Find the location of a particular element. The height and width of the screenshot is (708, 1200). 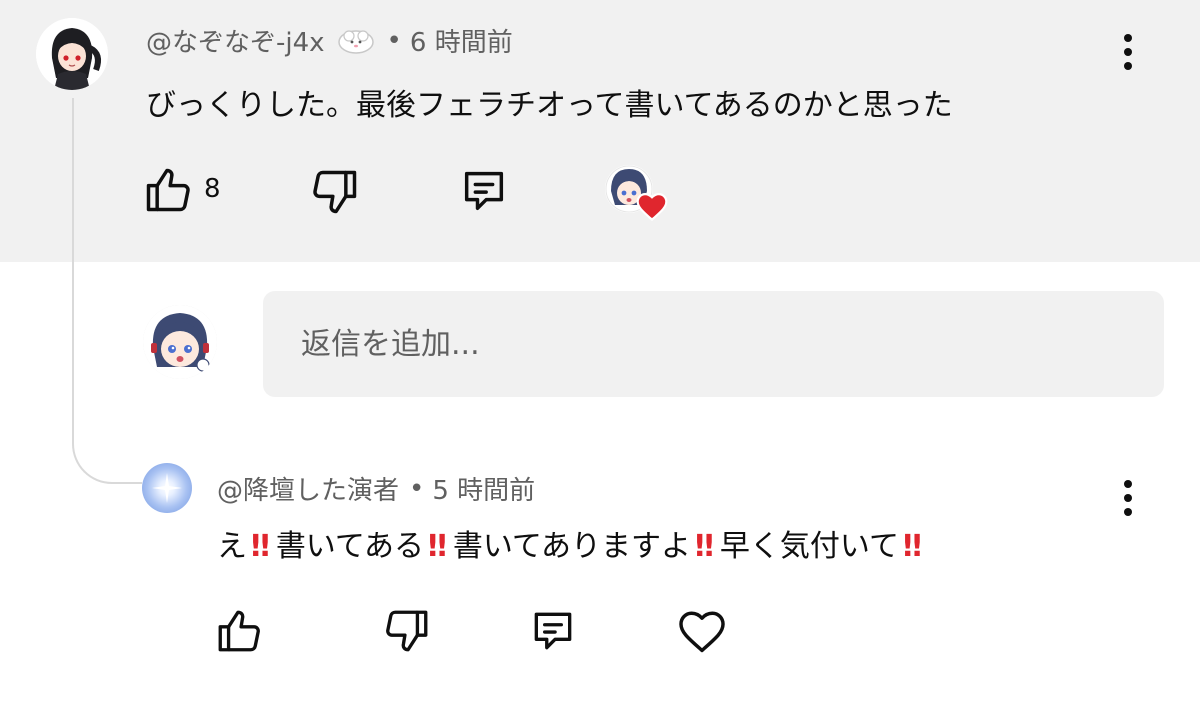

like-button is located at coordinates (168, 190).